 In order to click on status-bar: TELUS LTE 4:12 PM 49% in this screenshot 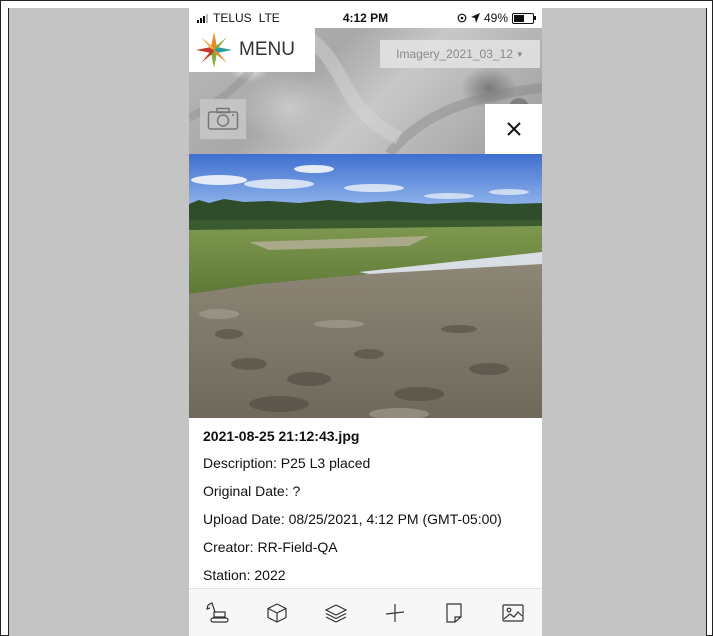, I will do `click(365, 18)`.